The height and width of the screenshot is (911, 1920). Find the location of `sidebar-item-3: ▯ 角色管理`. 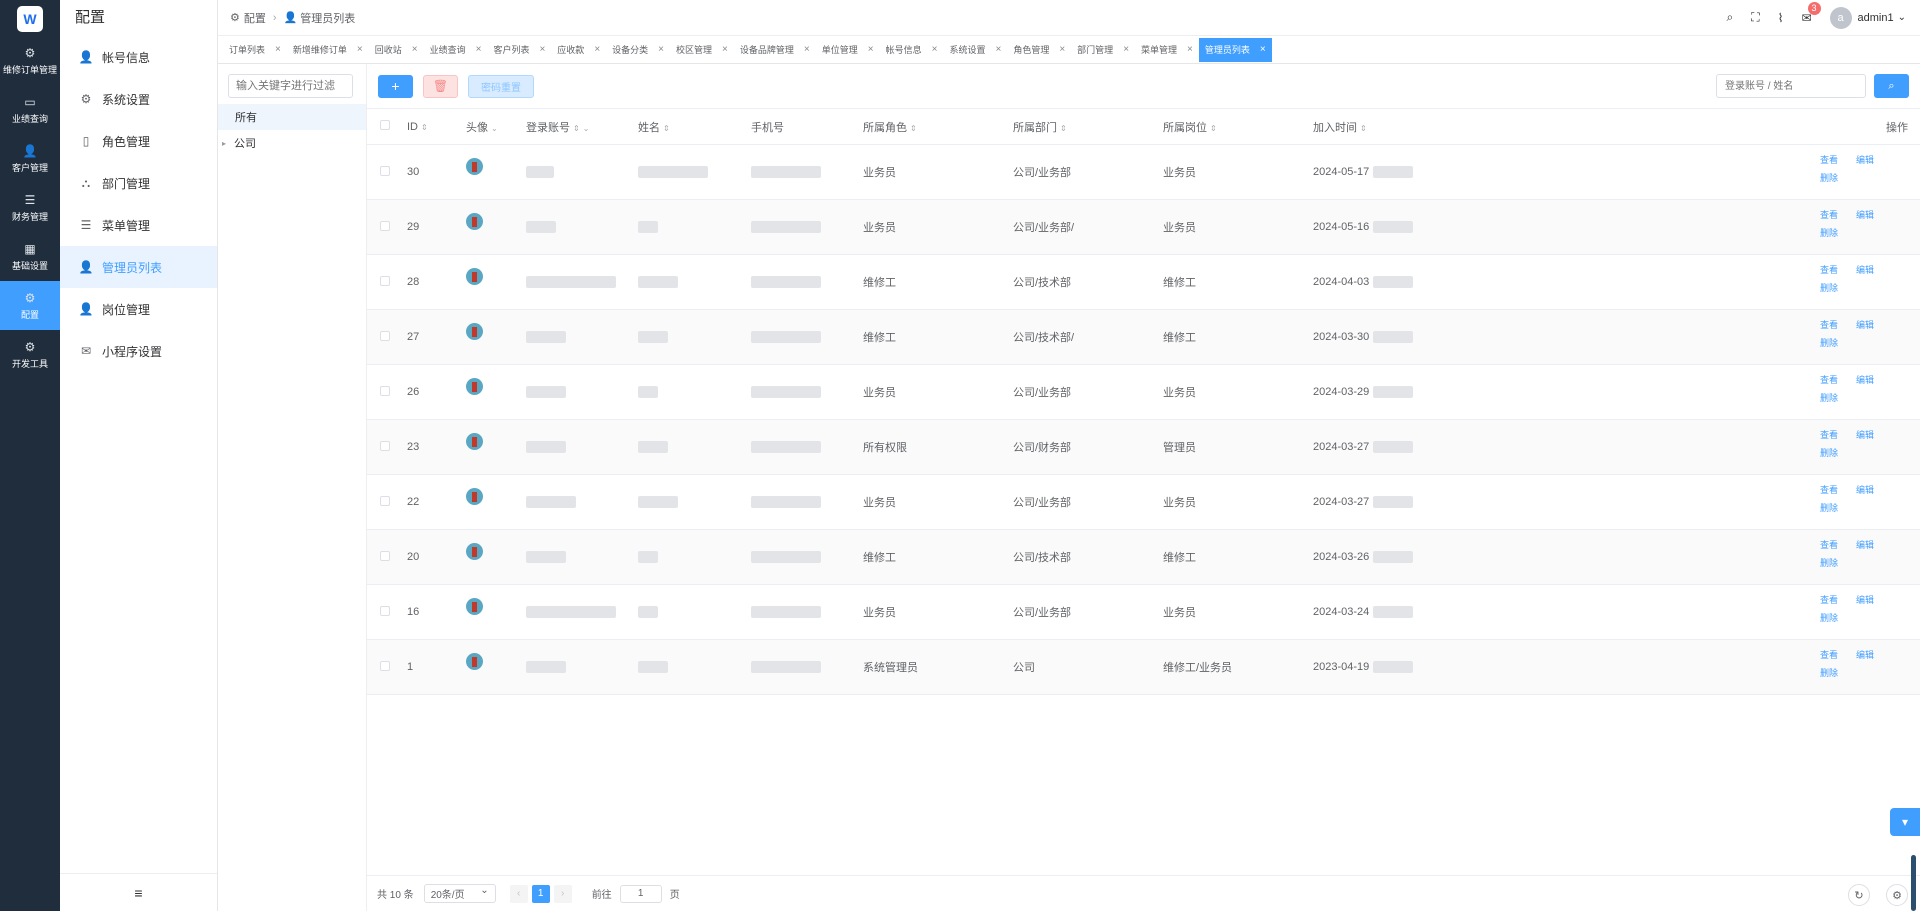

sidebar-item-3: ▯ 角色管理 is located at coordinates (138, 141).